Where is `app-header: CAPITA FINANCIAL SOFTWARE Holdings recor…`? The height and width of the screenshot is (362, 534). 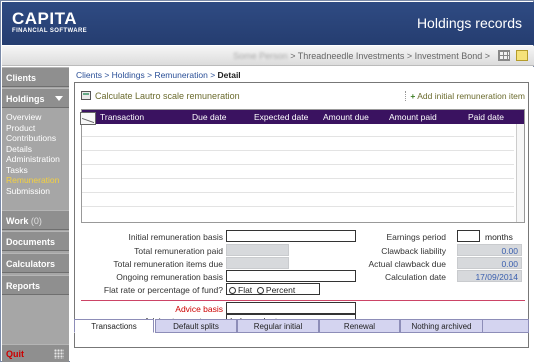
app-header: CAPITA FINANCIAL SOFTWARE Holdings recor… is located at coordinates (268, 23).